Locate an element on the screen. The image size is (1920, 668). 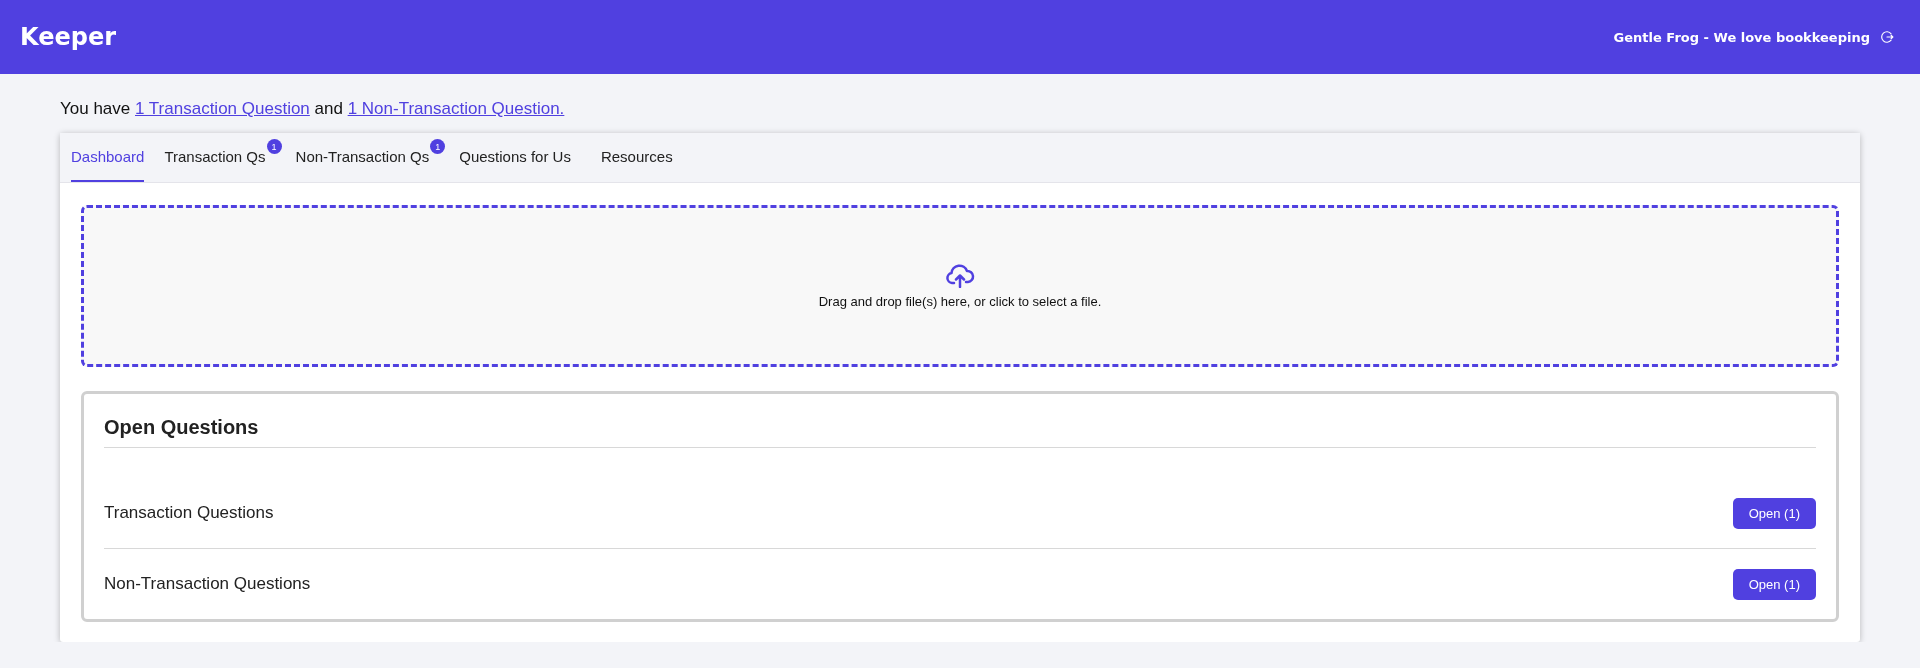
question-category: Transaction Questions is located at coordinates (189, 513).